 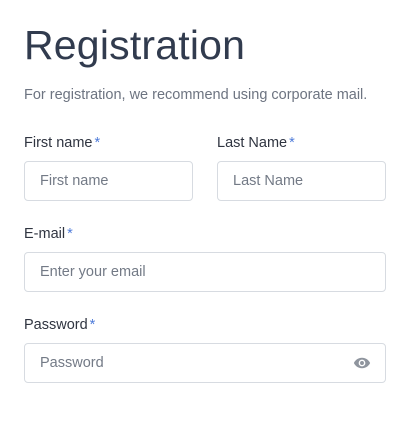 What do you see at coordinates (135, 45) in the screenshot?
I see `page-title: Registration` at bounding box center [135, 45].